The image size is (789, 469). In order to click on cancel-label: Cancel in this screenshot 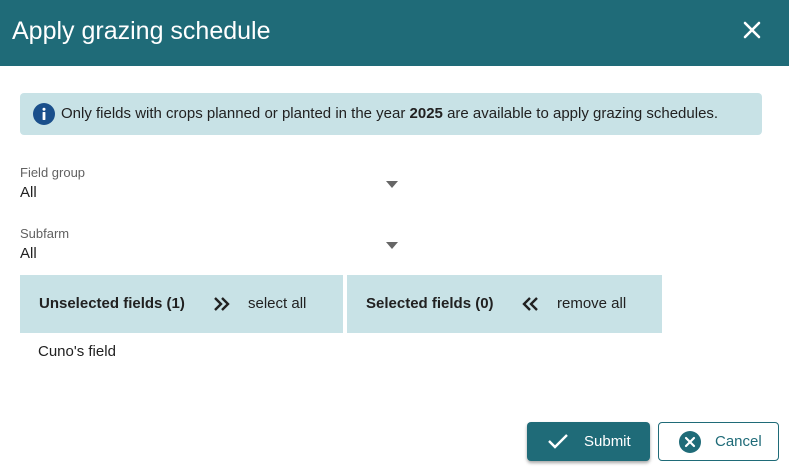, I will do `click(738, 441)`.